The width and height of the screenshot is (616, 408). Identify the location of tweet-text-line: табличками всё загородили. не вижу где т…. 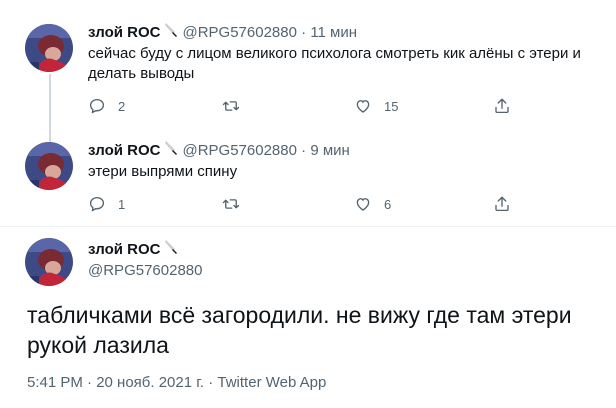
(299, 315).